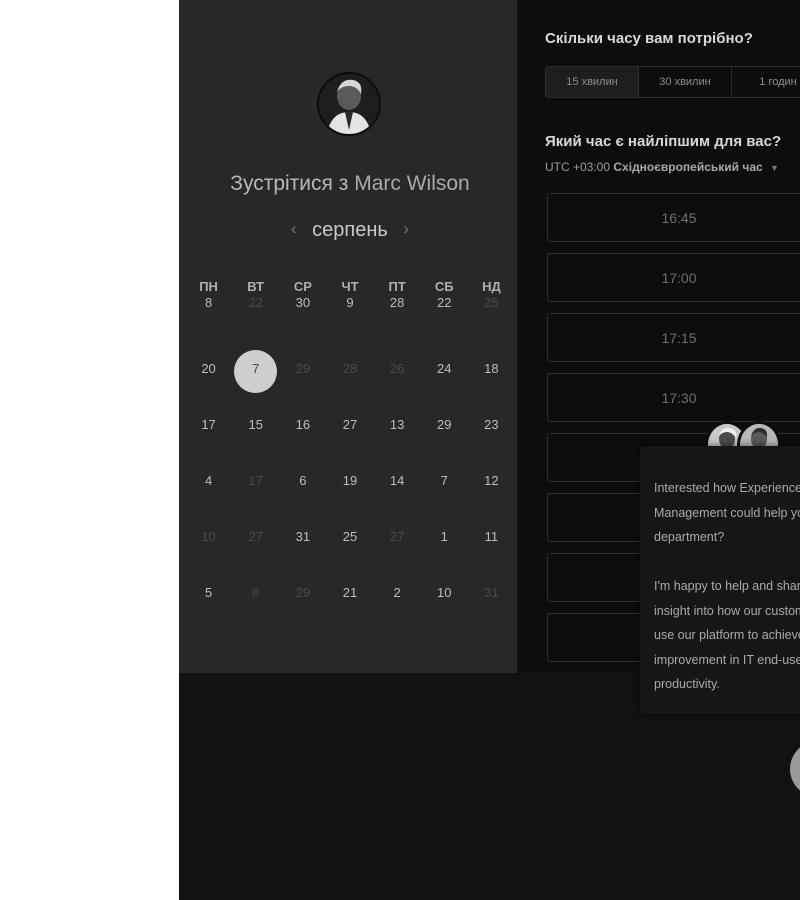  What do you see at coordinates (727, 610) in the screenshot?
I see `chat-message-line: insight into how our customers` at bounding box center [727, 610].